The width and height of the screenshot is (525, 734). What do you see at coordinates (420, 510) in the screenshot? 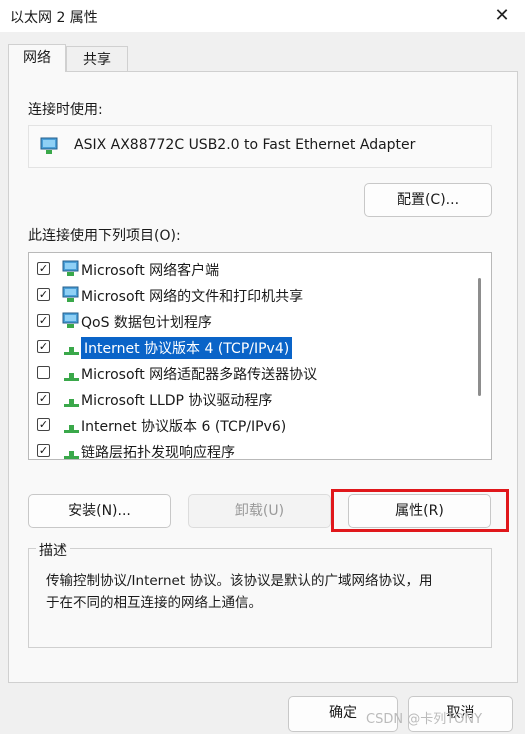
I see `annotation-highlight-box` at bounding box center [420, 510].